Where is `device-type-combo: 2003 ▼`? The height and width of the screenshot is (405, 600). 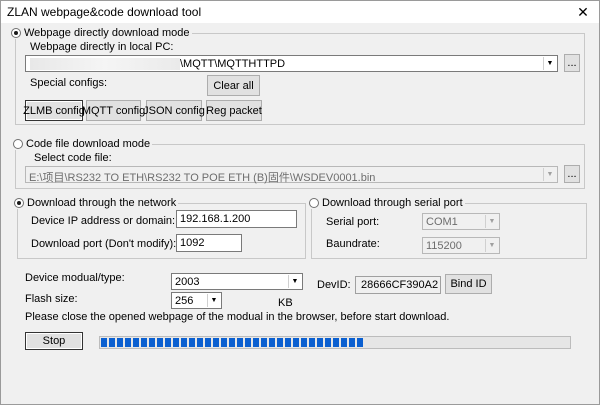 device-type-combo: 2003 ▼ is located at coordinates (237, 281).